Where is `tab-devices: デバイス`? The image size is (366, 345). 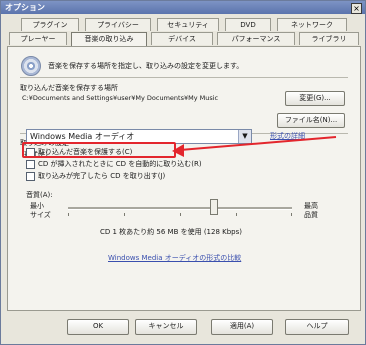
tab-devices: デバイス is located at coordinates (182, 38).